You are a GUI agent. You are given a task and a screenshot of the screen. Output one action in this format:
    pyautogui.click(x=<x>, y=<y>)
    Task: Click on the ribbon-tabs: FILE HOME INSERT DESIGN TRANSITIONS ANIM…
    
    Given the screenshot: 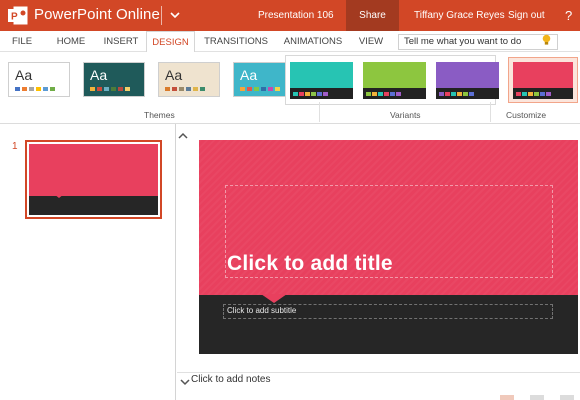 What is the action you would take?
    pyautogui.click(x=290, y=42)
    